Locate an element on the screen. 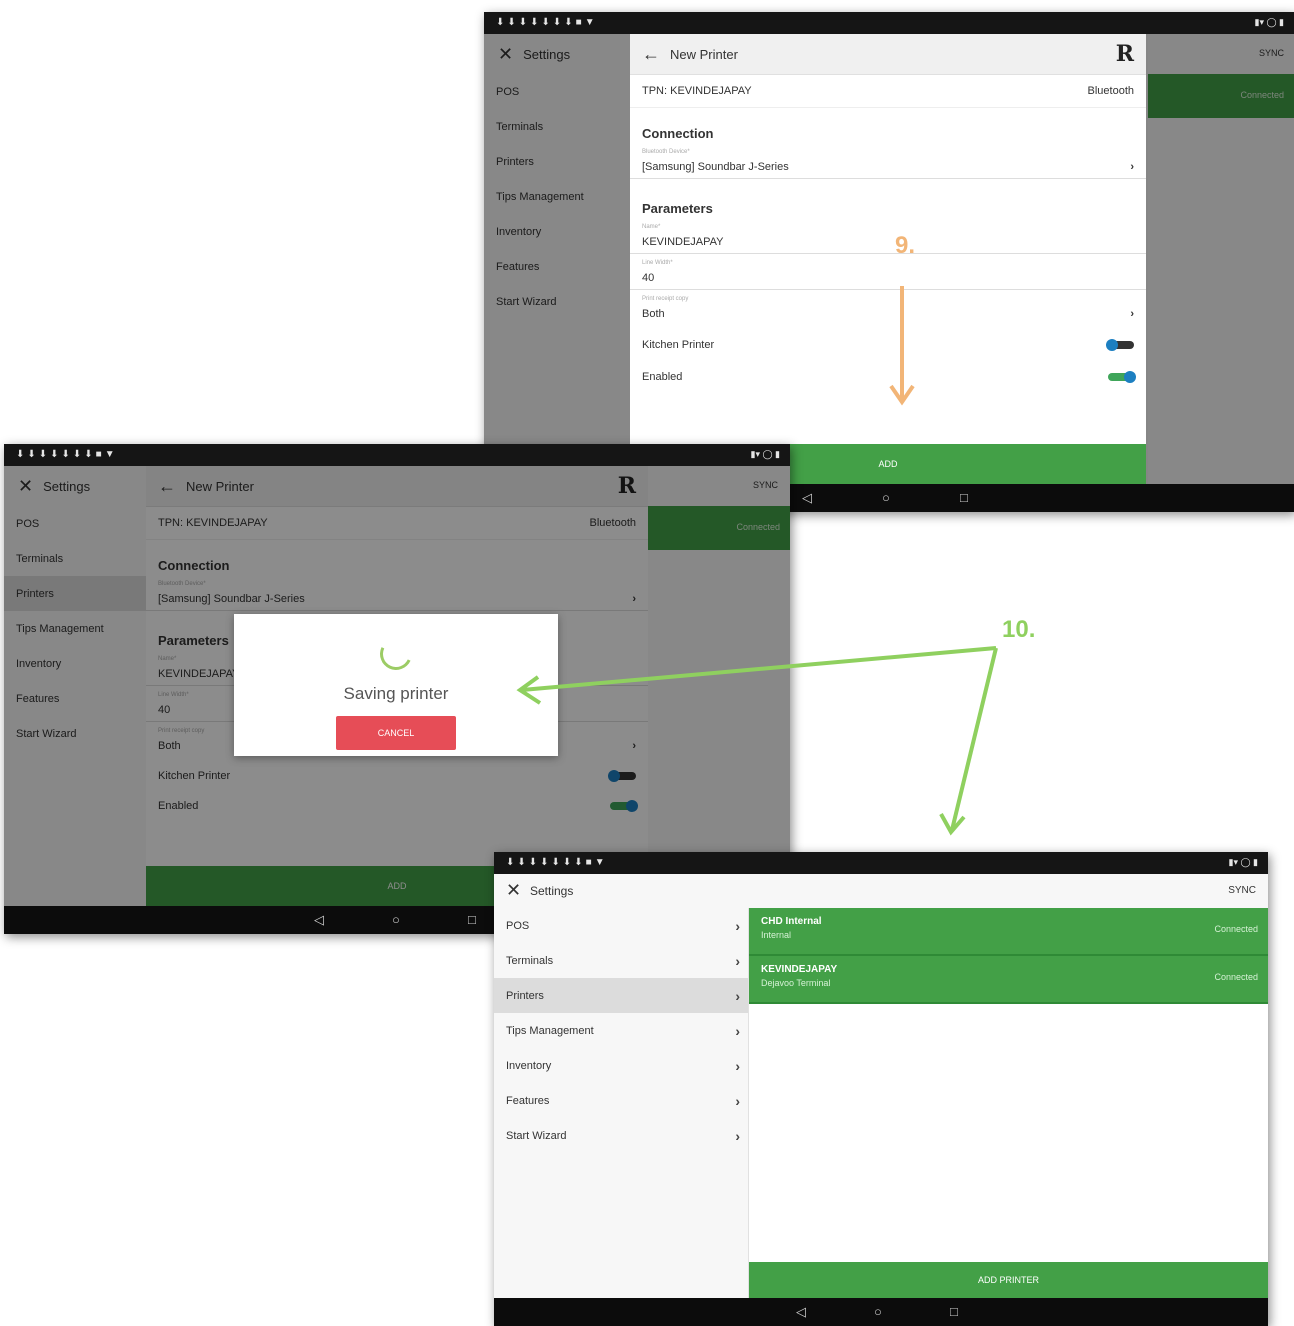 This screenshot has height=1326, width=1294. brand-logo-icon: R is located at coordinates (1124, 54).